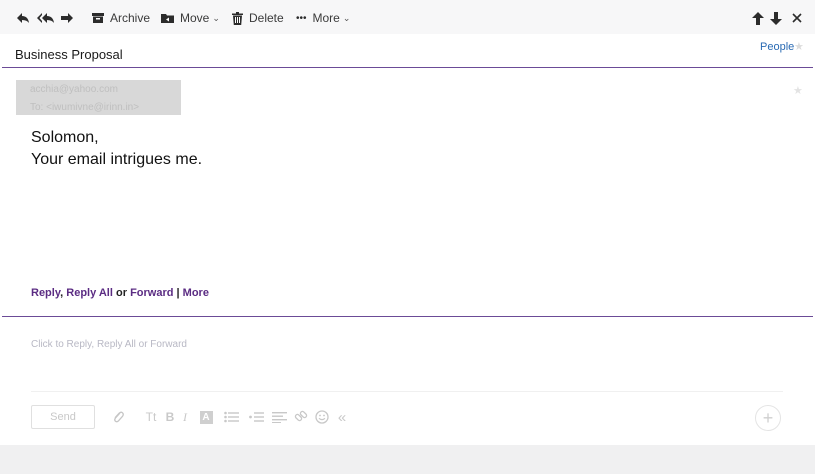 Image resolution: width=815 pixels, height=474 pixels. What do you see at coordinates (151, 293) in the screenshot?
I see `forward-link: Forward` at bounding box center [151, 293].